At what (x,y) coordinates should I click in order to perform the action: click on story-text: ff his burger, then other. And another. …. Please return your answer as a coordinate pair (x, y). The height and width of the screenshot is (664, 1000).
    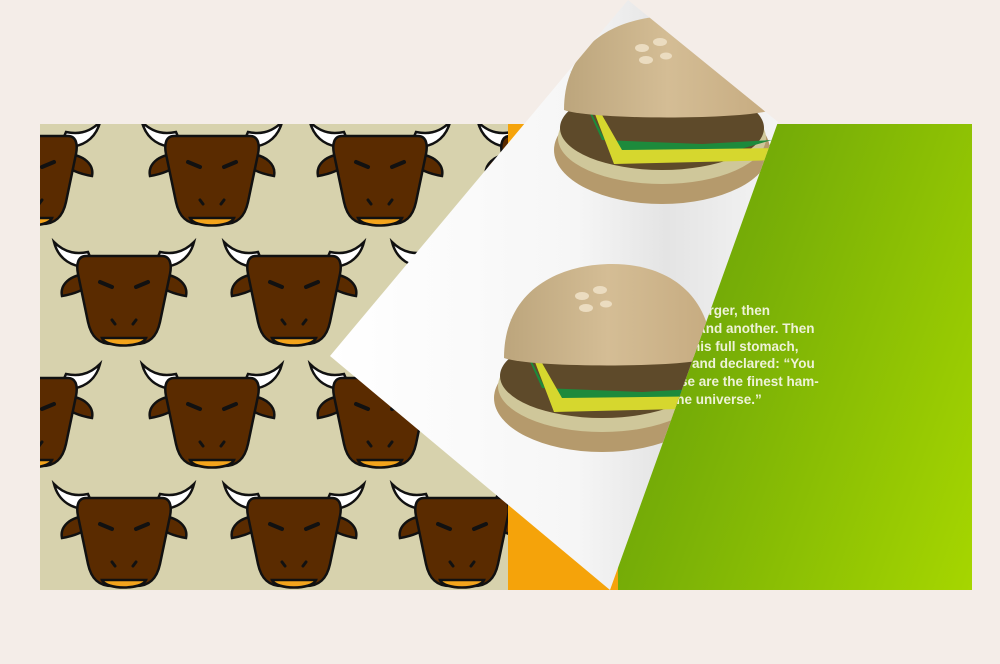
    Looking at the image, I should click on (737, 355).